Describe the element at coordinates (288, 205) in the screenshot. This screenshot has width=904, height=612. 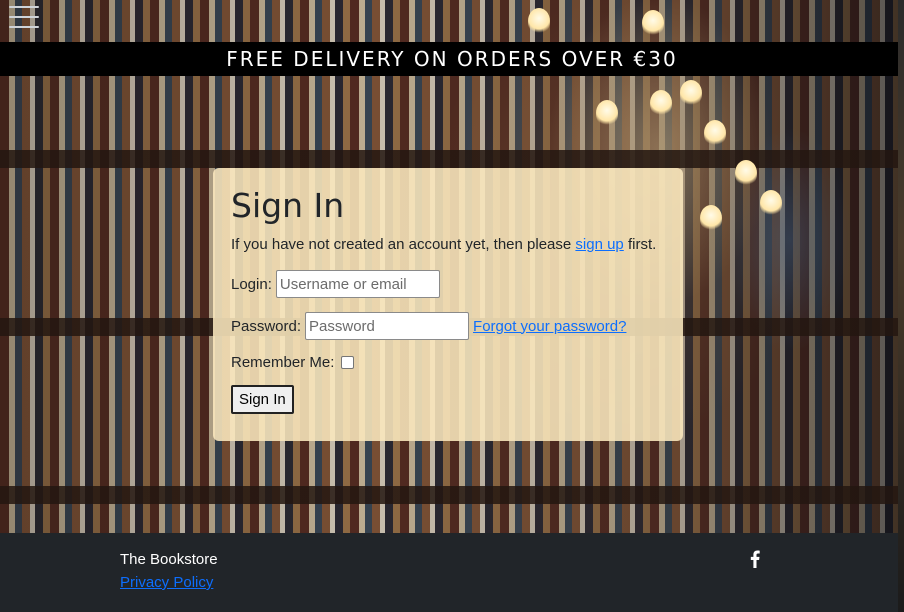
I see `page-title: Sign In` at that location.